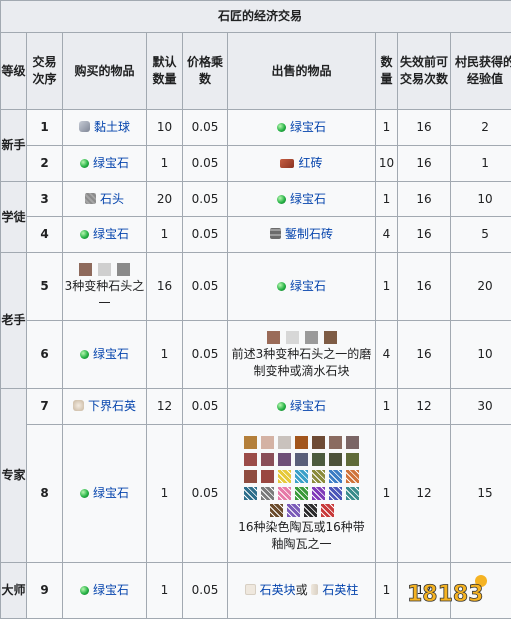  I want to click on quartz-pillar-icon, so click(315, 589).